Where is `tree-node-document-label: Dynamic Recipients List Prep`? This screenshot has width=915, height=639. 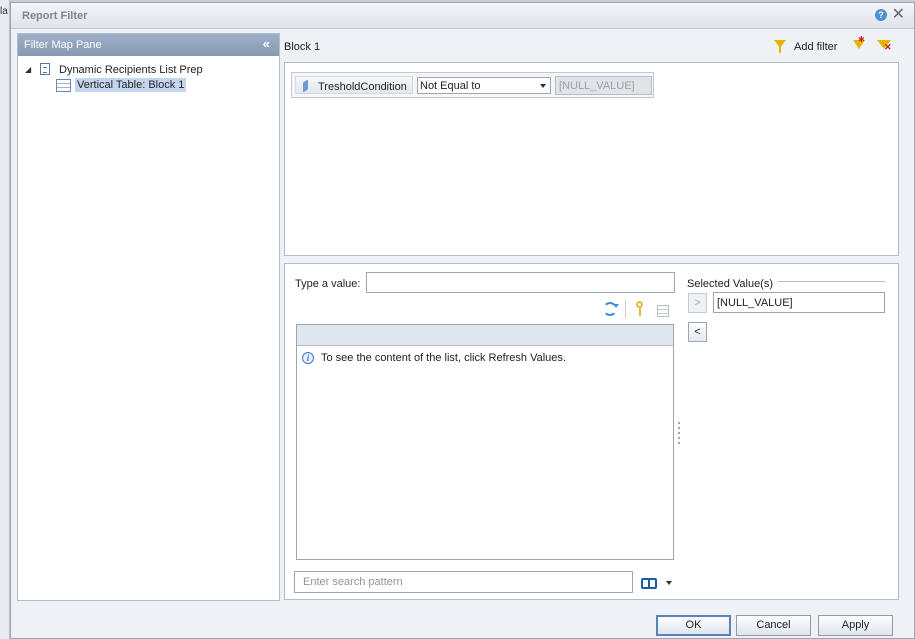 tree-node-document-label: Dynamic Recipients List Prep is located at coordinates (131, 70).